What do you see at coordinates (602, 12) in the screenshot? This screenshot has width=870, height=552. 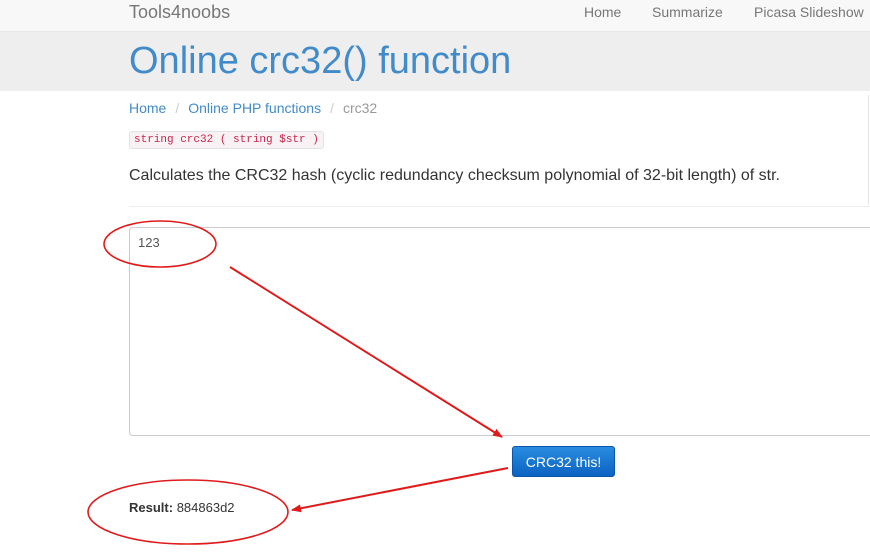 I see `nav-link-home: Home` at bounding box center [602, 12].